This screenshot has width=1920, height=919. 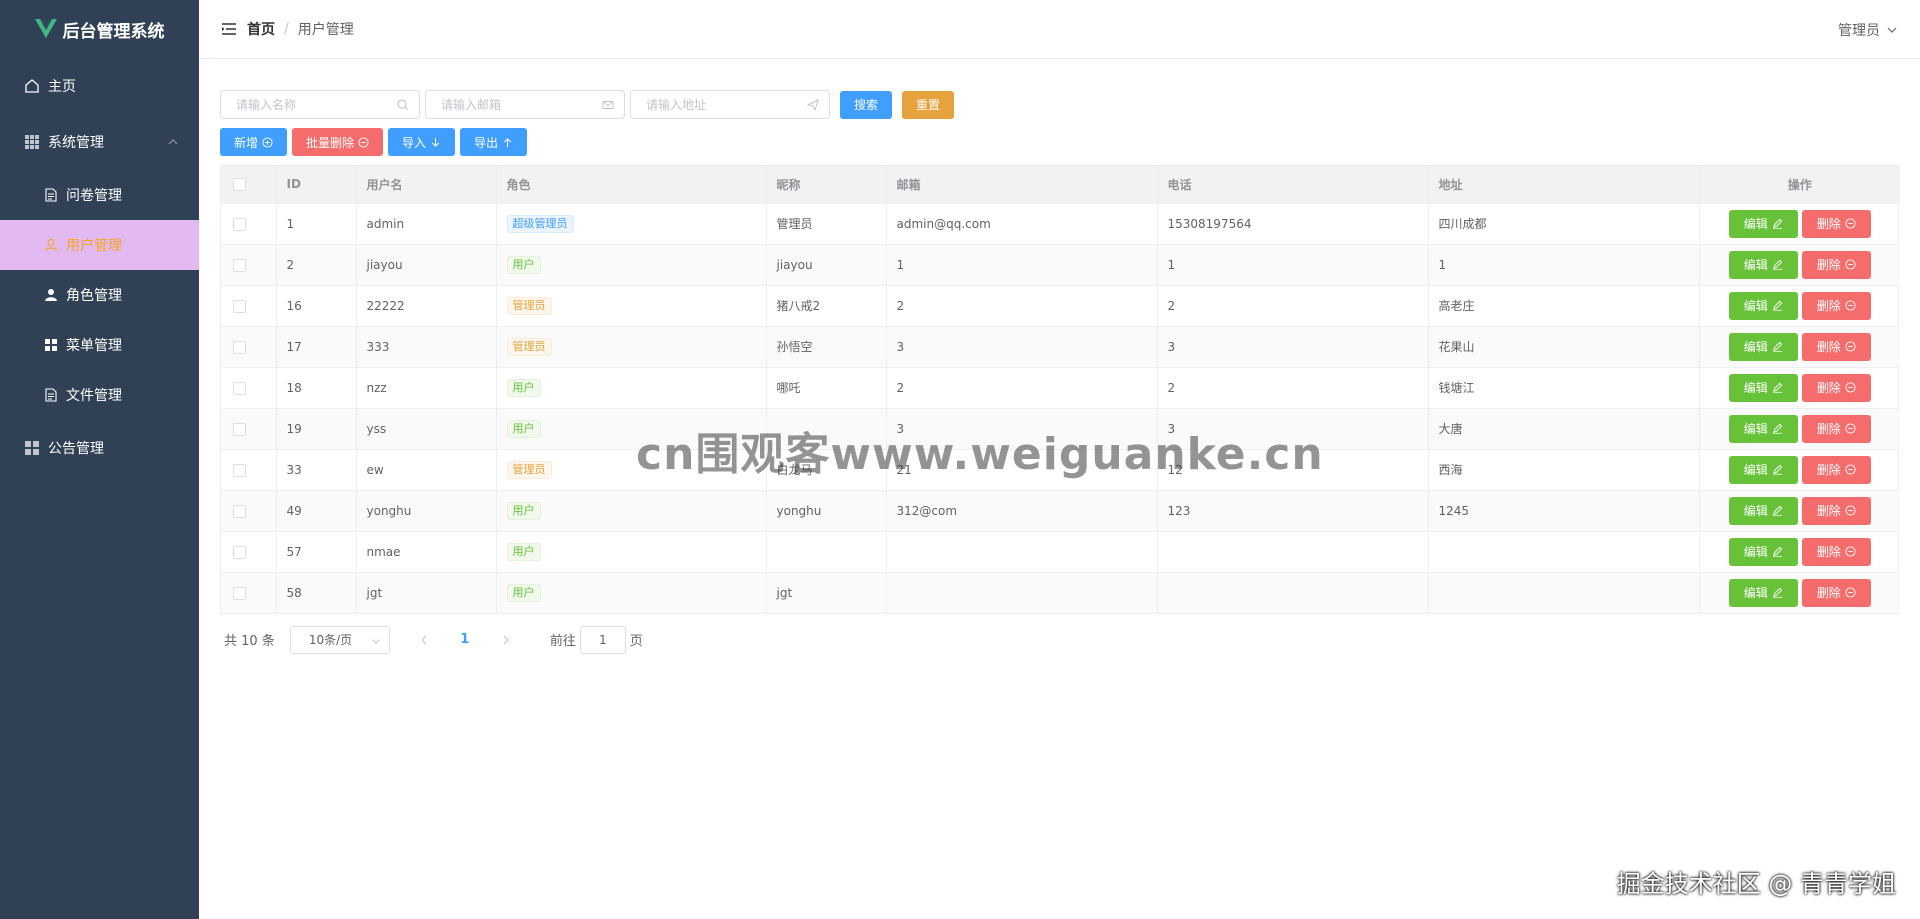 What do you see at coordinates (254, 142) in the screenshot?
I see `add-button: 新增` at bounding box center [254, 142].